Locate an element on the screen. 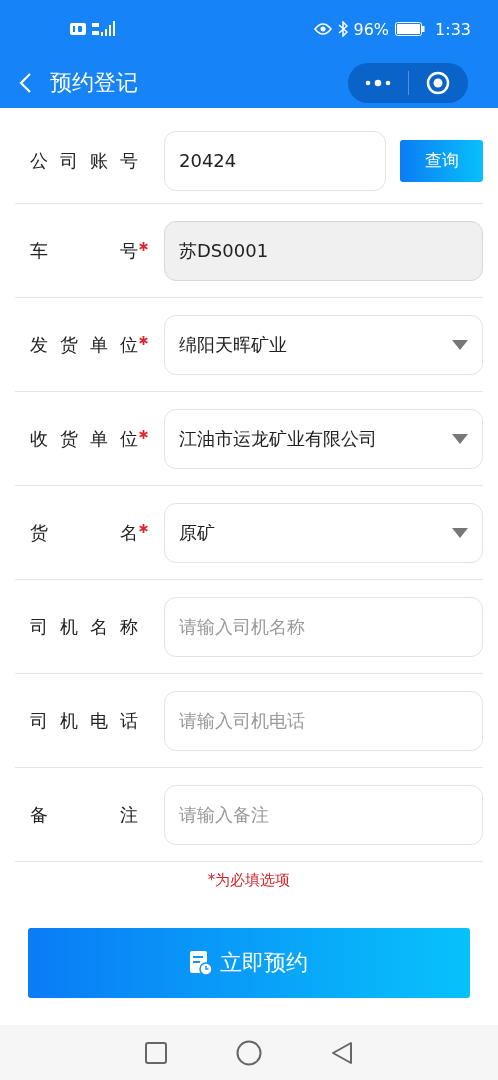  home-button is located at coordinates (249, 1052).